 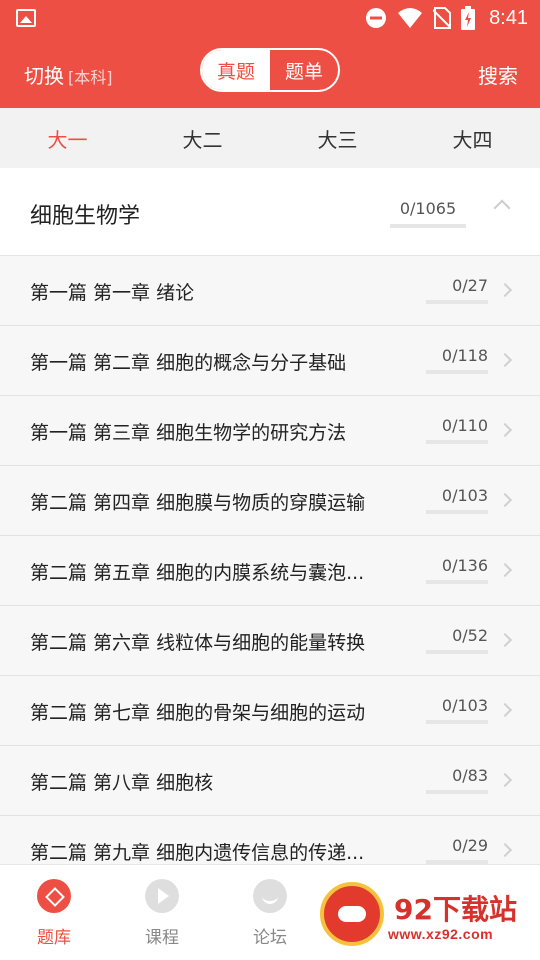 What do you see at coordinates (455, 909) in the screenshot?
I see `watermark-title: 92下载站` at bounding box center [455, 909].